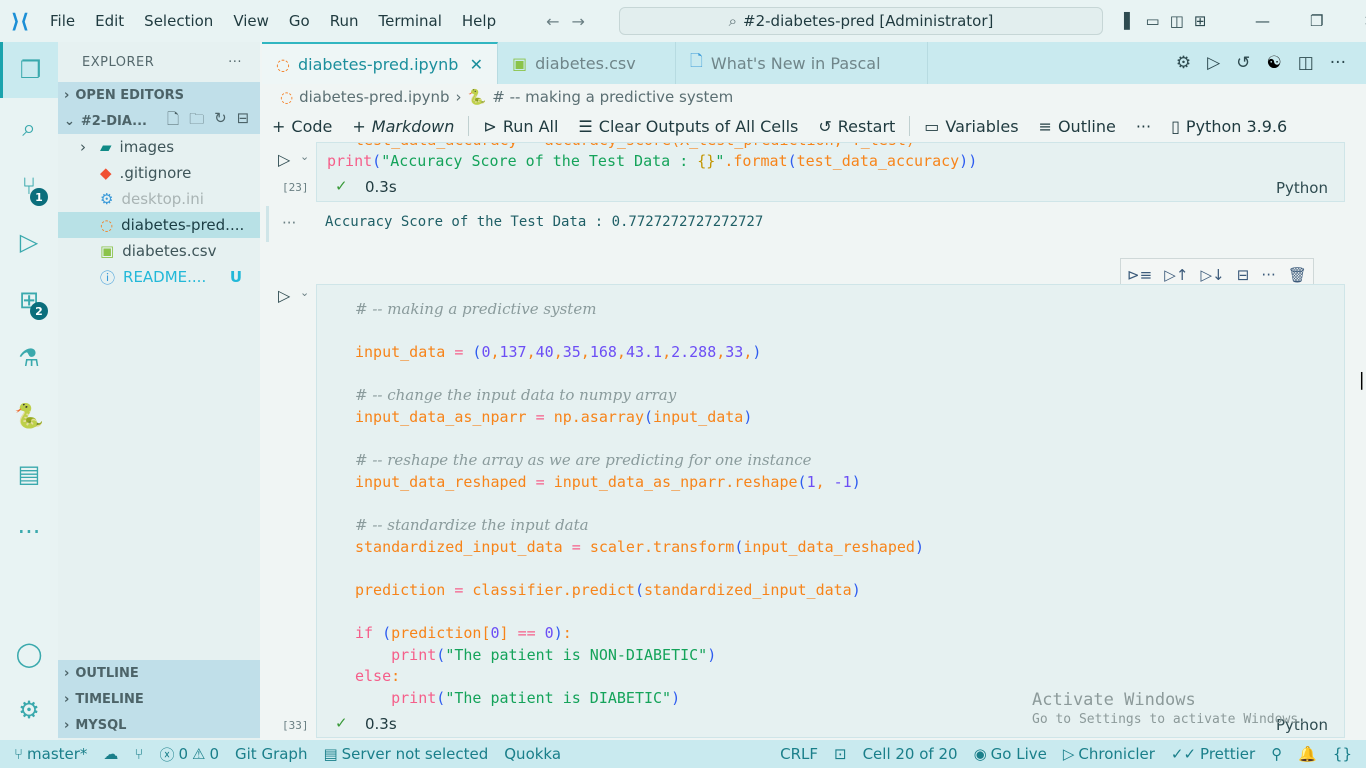 This screenshot has width=1366, height=768. I want to click on menu-terminal: Terminal, so click(410, 21).